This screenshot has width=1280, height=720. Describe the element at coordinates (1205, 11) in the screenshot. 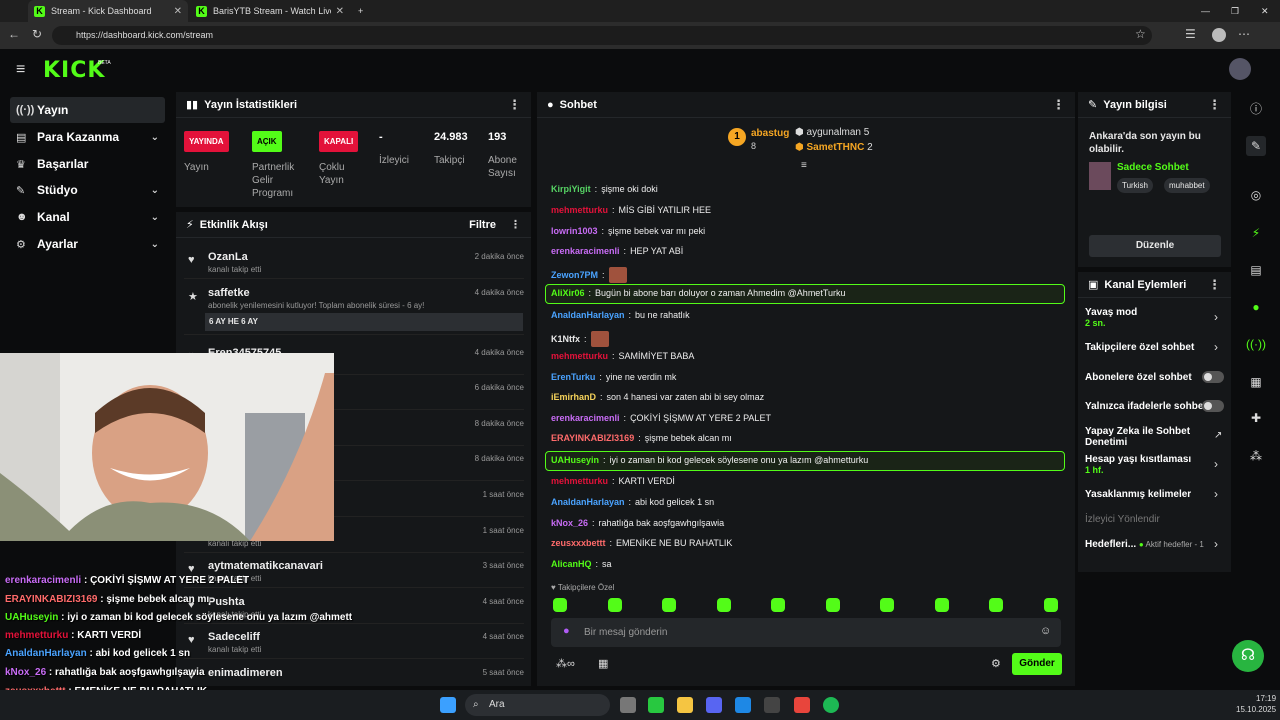

I see `minimize-icon: —` at that location.